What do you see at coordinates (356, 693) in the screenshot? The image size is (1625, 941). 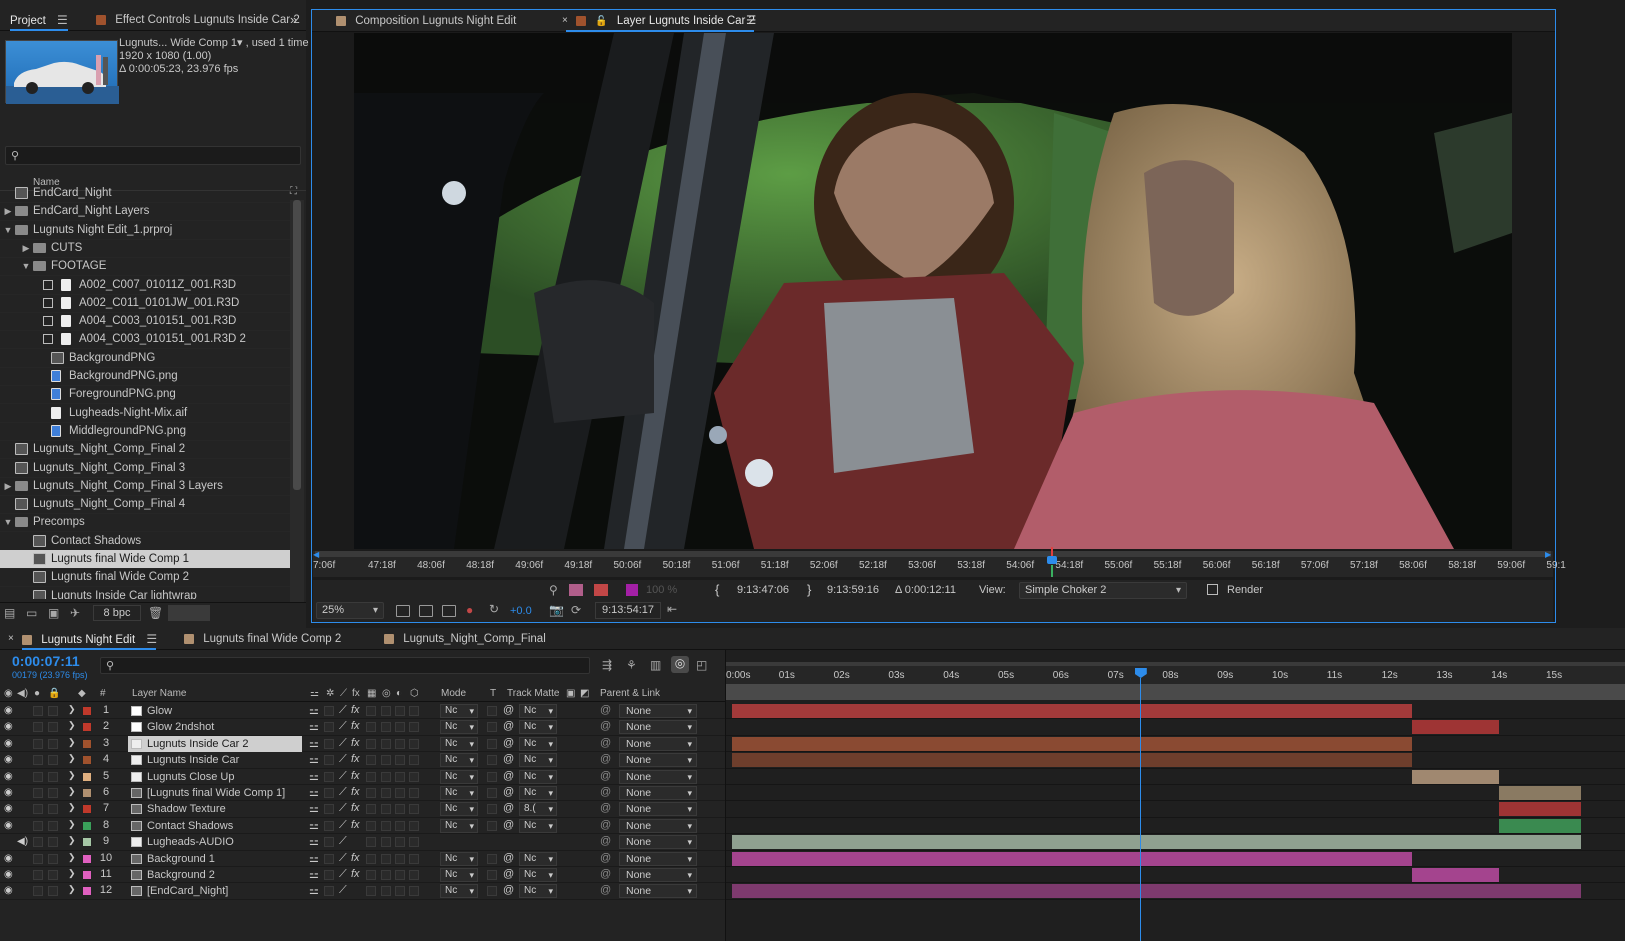 I see `effects-header-icon: fx` at bounding box center [356, 693].